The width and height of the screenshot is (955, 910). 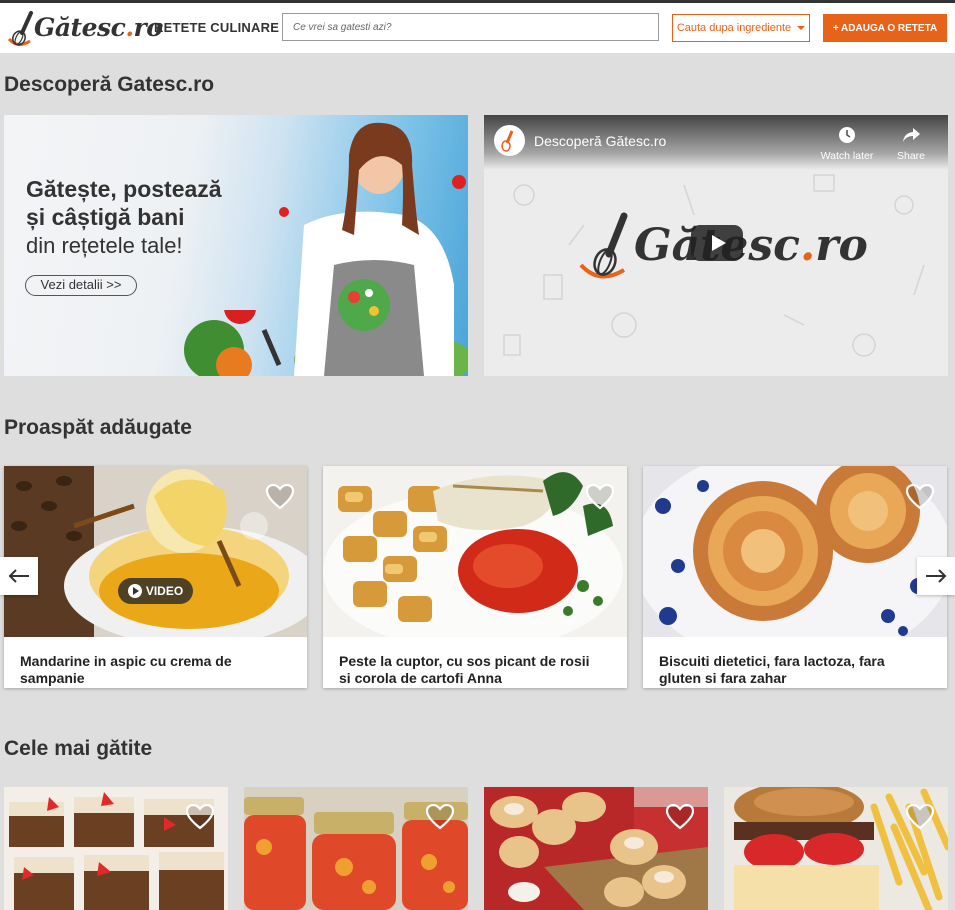 I want to click on share-button: Share, so click(x=911, y=143).